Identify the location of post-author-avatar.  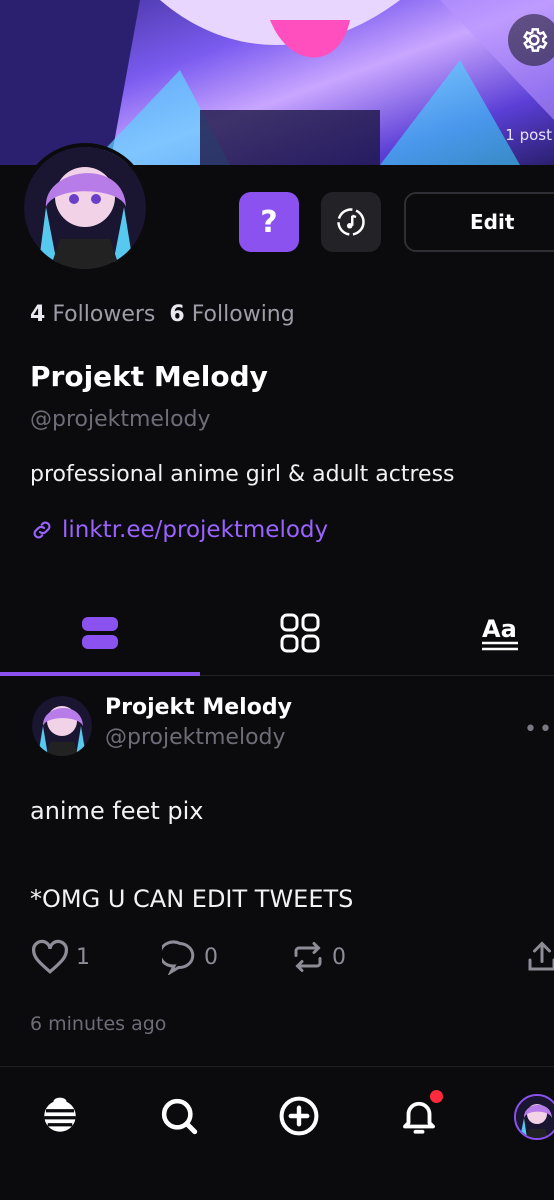
(62, 726).